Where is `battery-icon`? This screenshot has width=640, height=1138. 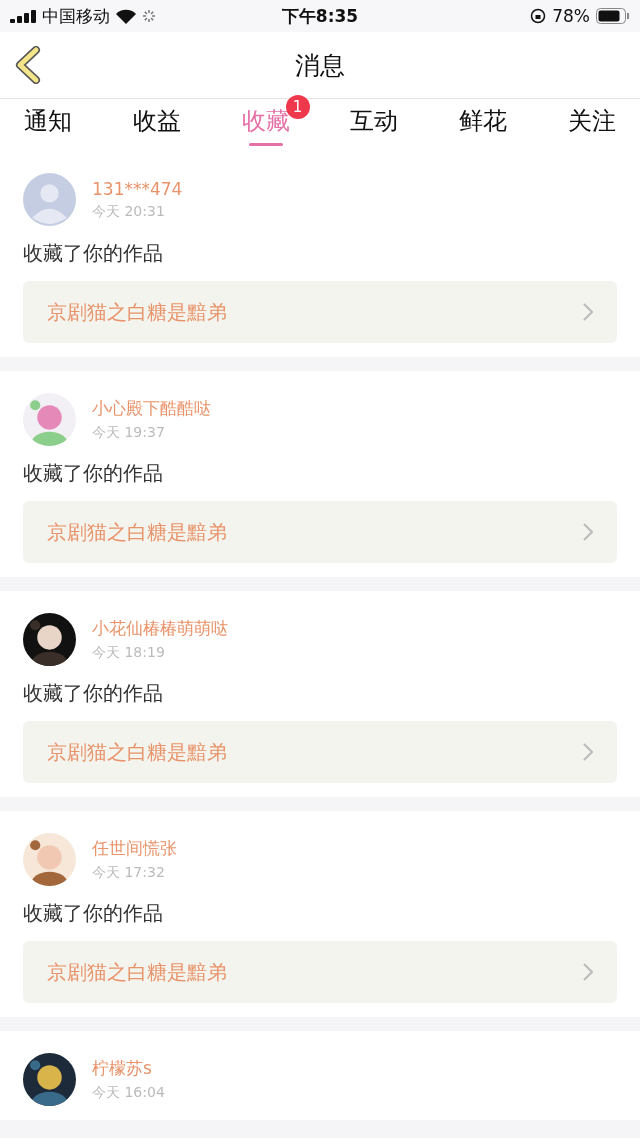
battery-icon is located at coordinates (613, 16).